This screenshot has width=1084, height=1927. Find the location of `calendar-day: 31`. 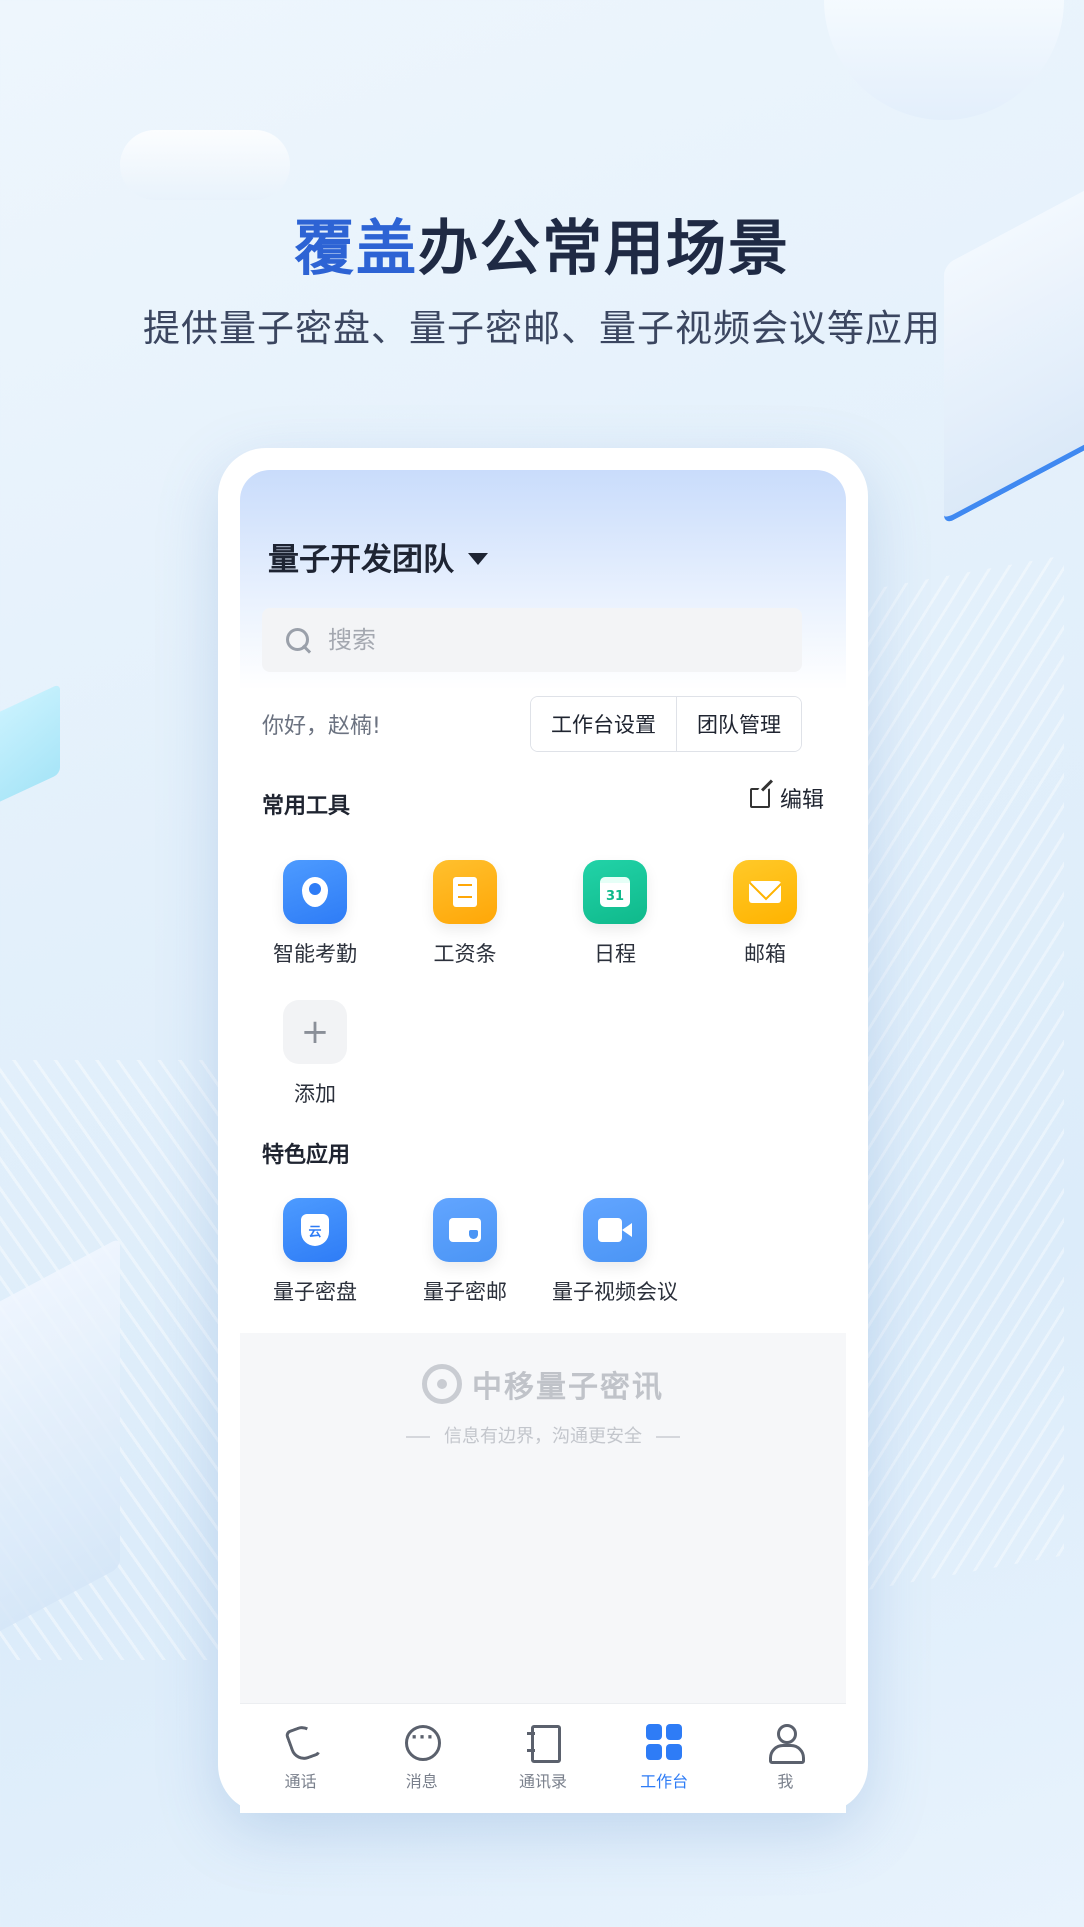

calendar-day: 31 is located at coordinates (615, 892).